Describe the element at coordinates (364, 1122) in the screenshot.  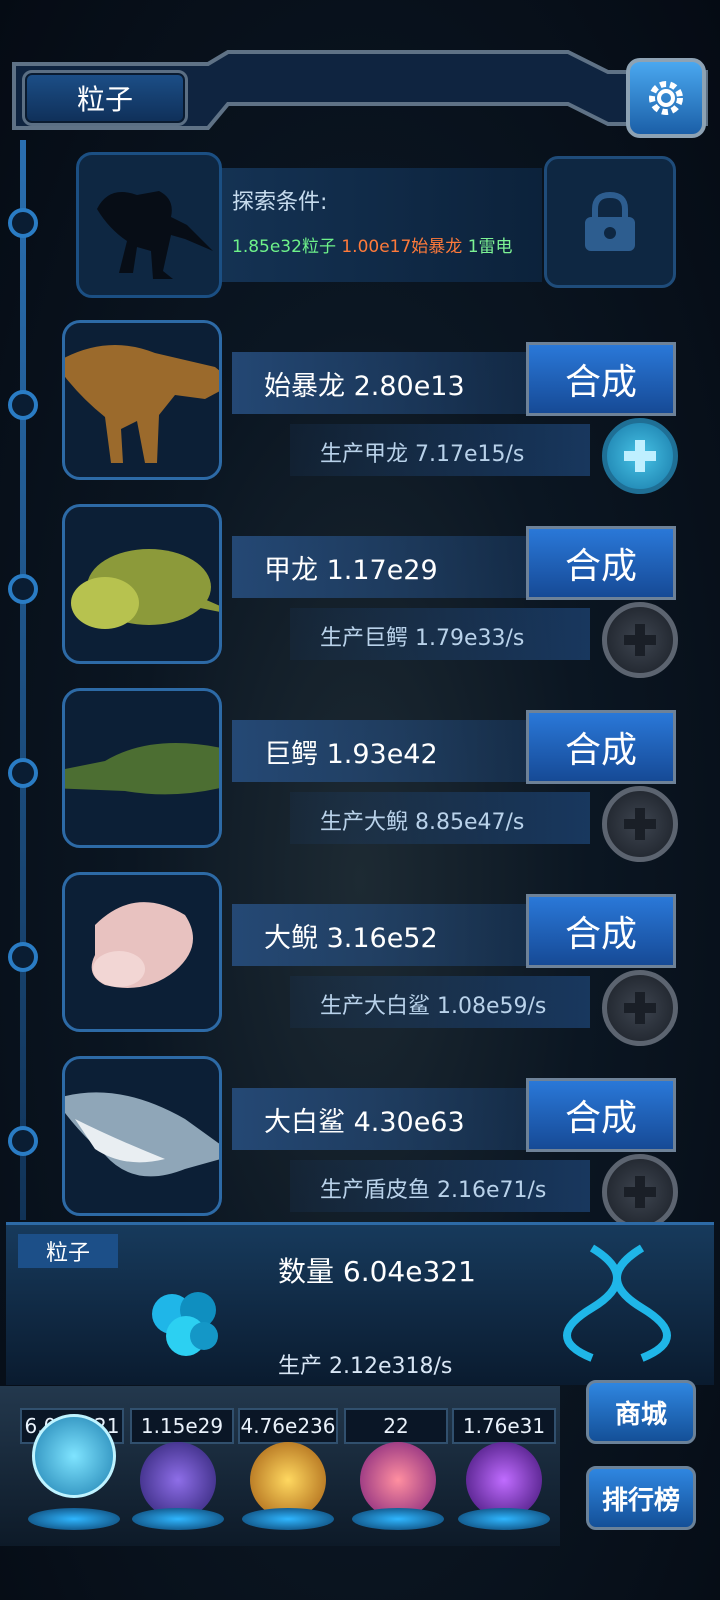
I see `creature-name-count: 大白鲨 4.30e63` at that location.